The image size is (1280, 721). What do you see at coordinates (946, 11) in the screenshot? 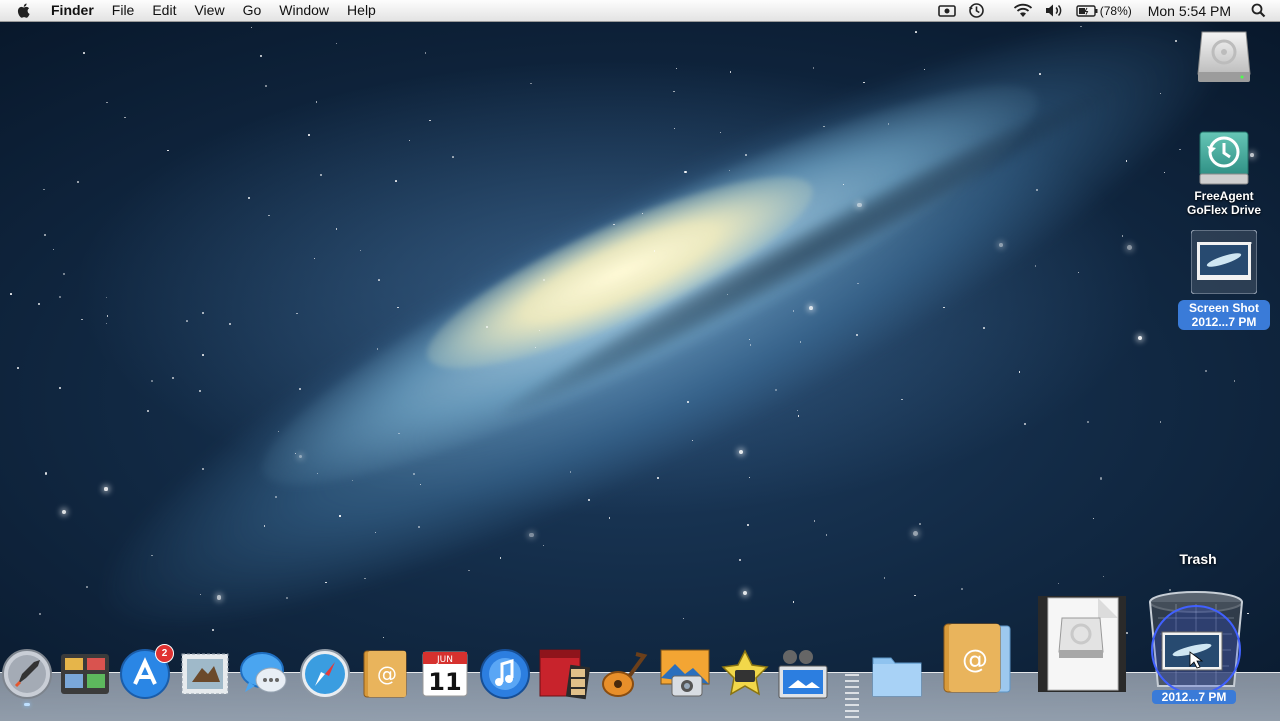
I see `screen-record-icon` at bounding box center [946, 11].